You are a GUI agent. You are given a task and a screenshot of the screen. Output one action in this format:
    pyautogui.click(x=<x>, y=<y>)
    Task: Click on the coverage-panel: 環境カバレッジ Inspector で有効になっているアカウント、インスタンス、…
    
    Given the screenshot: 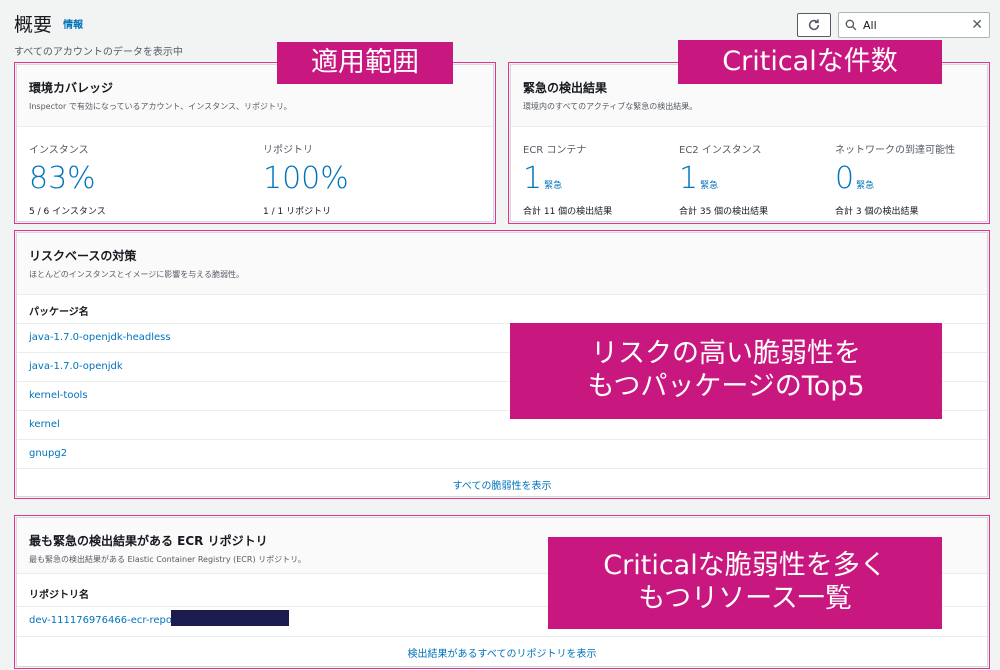 What is the action you would take?
    pyautogui.click(x=255, y=143)
    